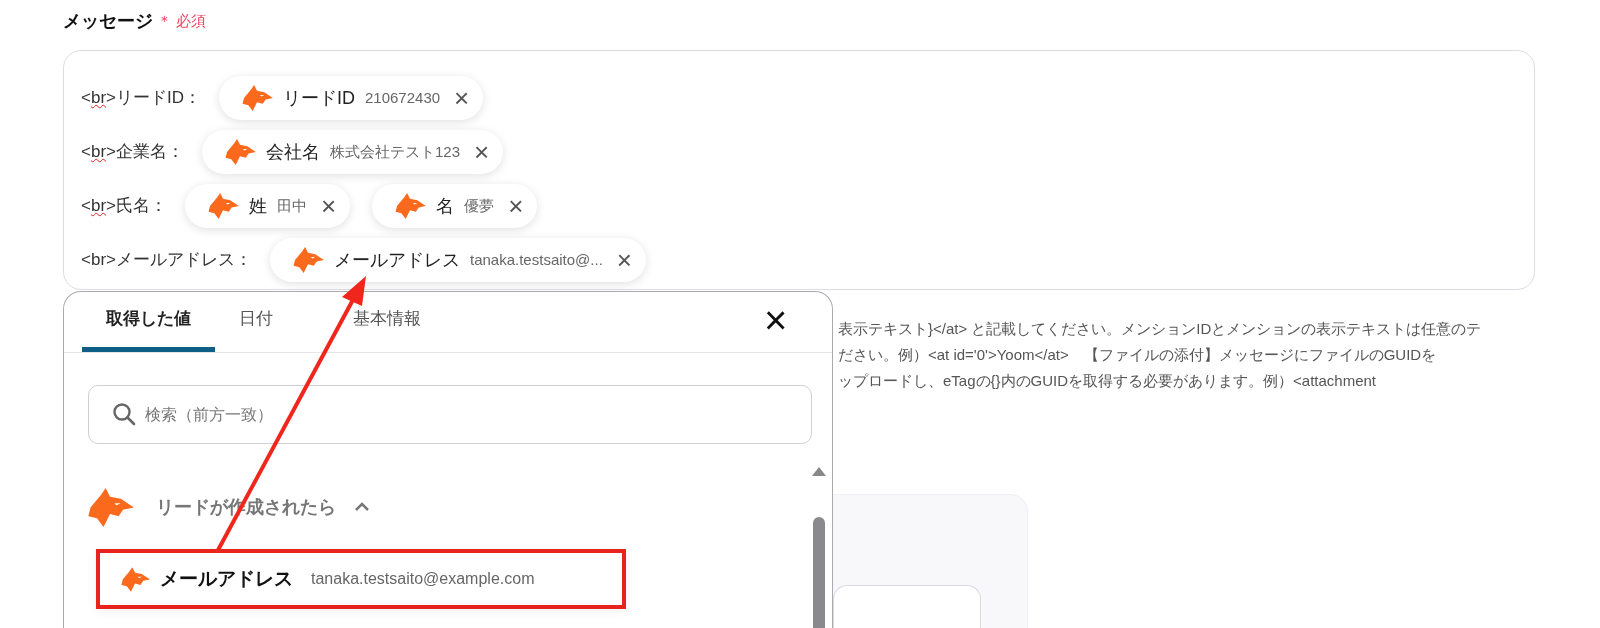 The image size is (1600, 628). I want to click on chip-label: リードID, so click(319, 98).